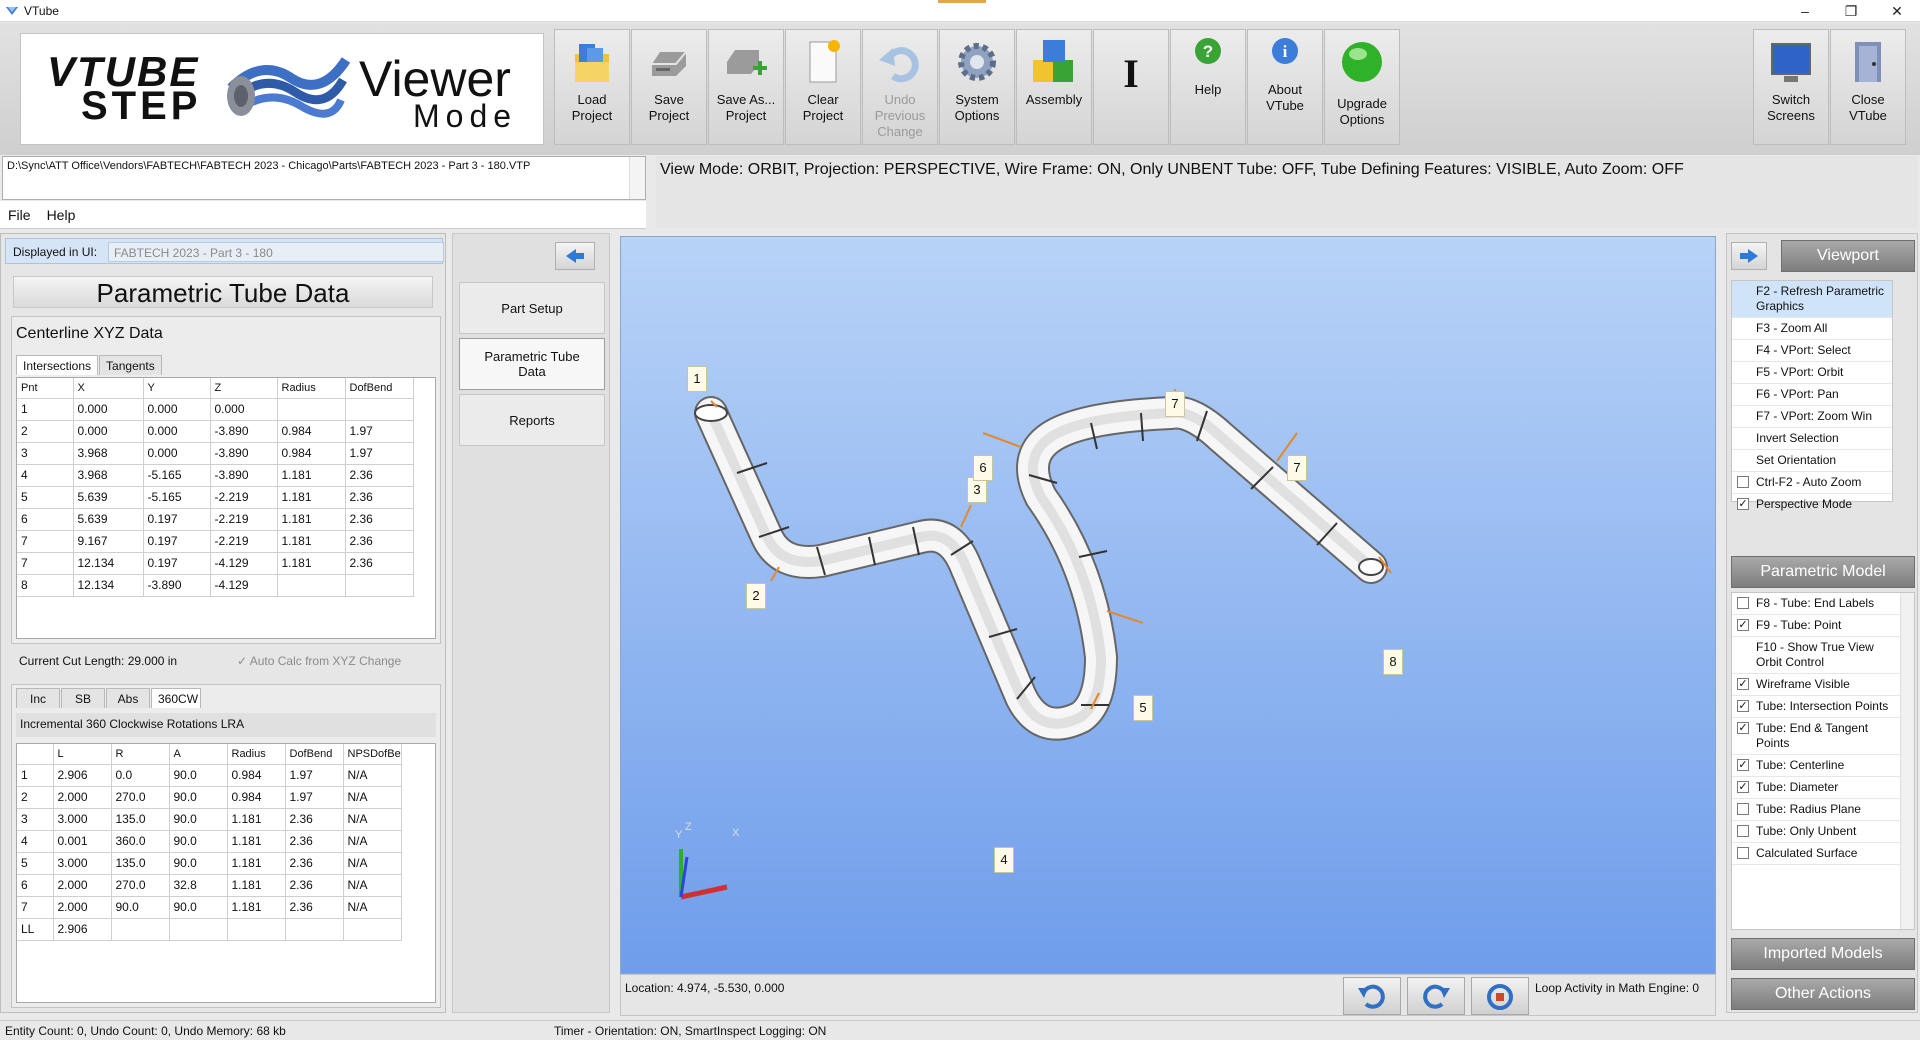 The width and height of the screenshot is (1920, 1040). What do you see at coordinates (177, 585) in the screenshot?
I see `cell: -3.890` at bounding box center [177, 585].